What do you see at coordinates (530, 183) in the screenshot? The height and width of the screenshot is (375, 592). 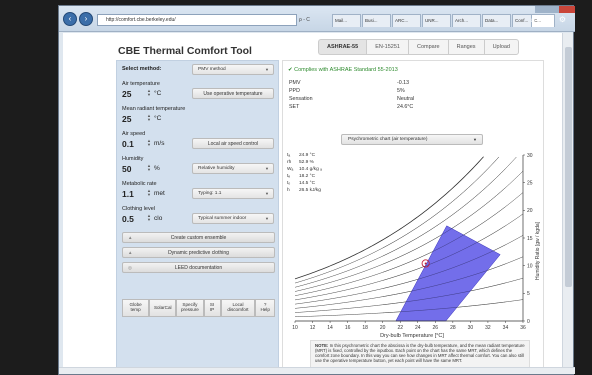 I see `y-tick-label: 25` at bounding box center [530, 183].